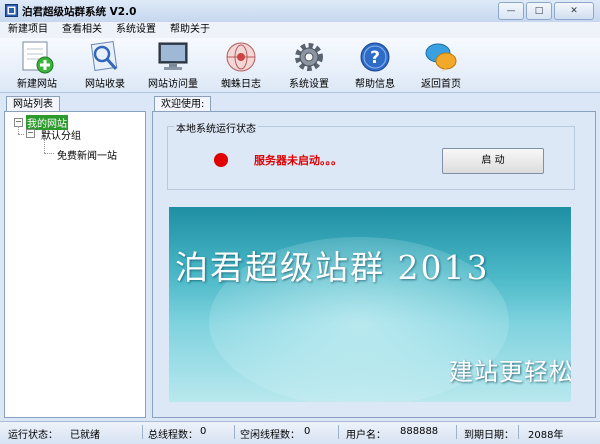 This screenshot has width=600, height=444. Describe the element at coordinates (221, 160) in the screenshot. I see `status-indicator-icon` at that location.